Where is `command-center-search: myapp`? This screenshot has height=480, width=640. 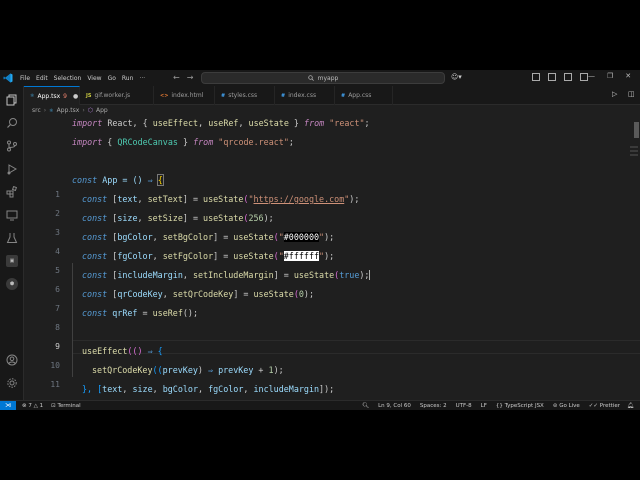
command-center-search: myapp is located at coordinates (323, 78).